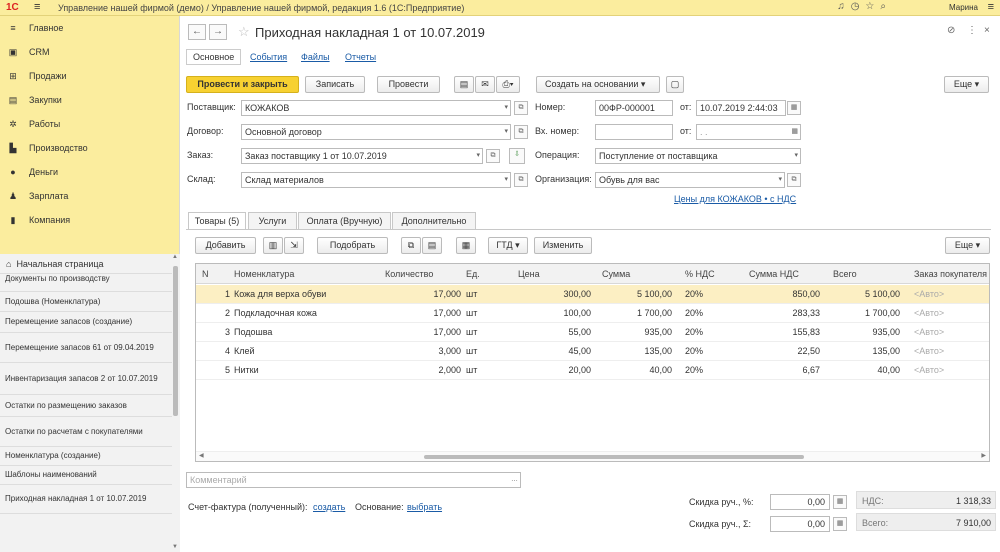  What do you see at coordinates (508, 84) in the screenshot?
I see `print-icon: ⎙▾` at bounding box center [508, 84].